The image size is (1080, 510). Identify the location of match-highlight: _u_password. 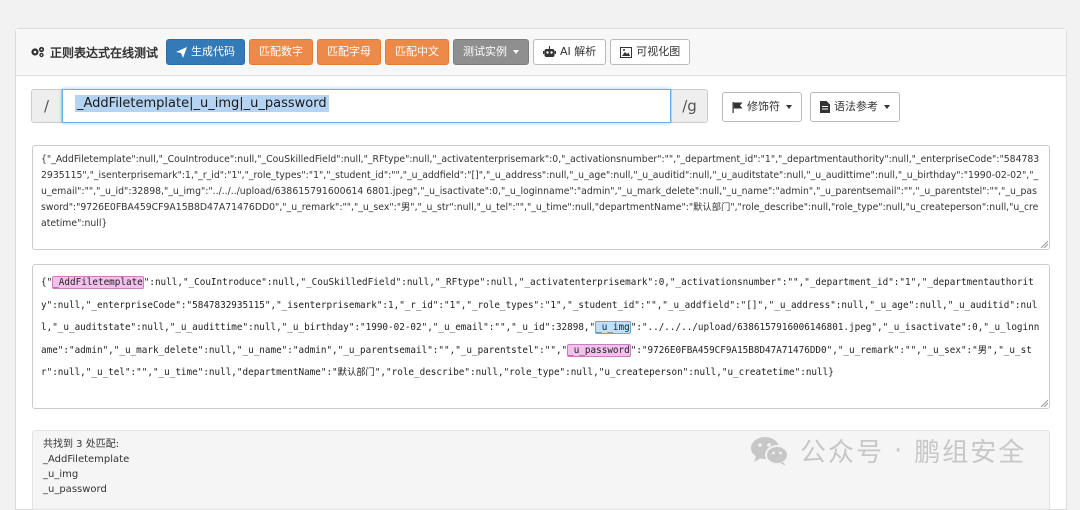
(599, 350).